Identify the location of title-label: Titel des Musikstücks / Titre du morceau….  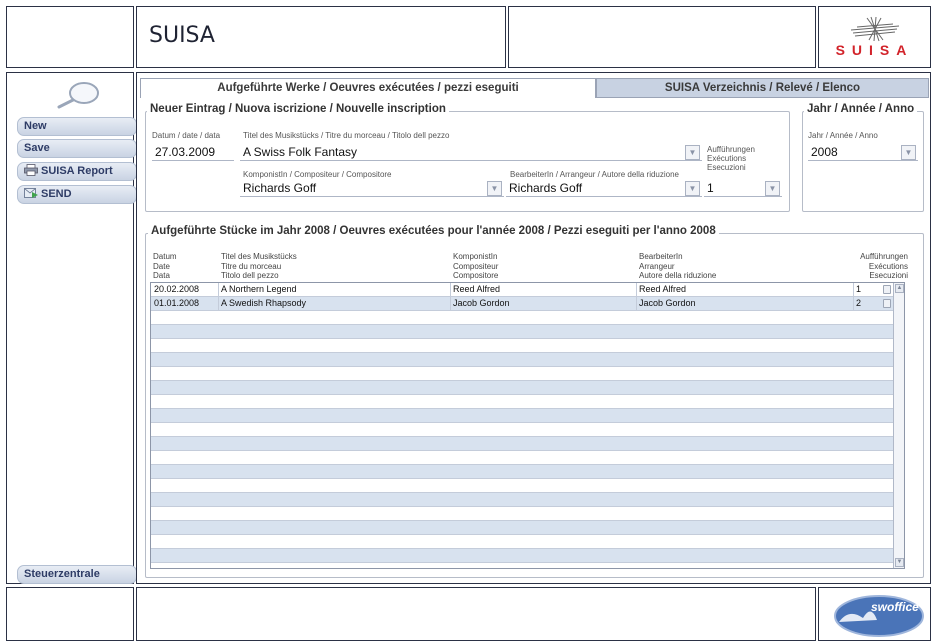
(346, 135).